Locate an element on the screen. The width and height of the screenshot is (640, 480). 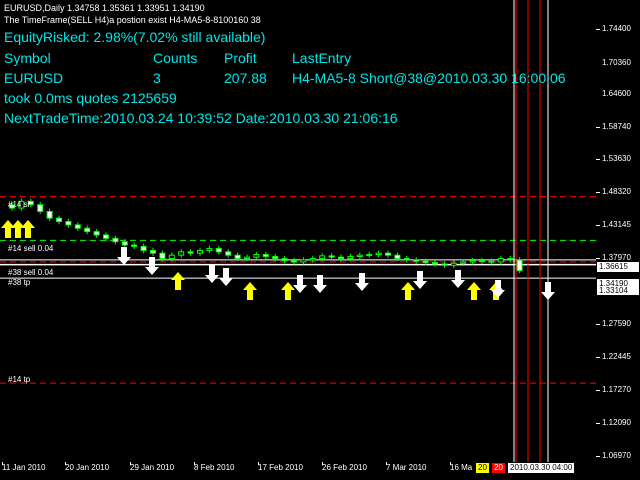
column-header-lastentry: LastEntry is located at coordinates (322, 58).